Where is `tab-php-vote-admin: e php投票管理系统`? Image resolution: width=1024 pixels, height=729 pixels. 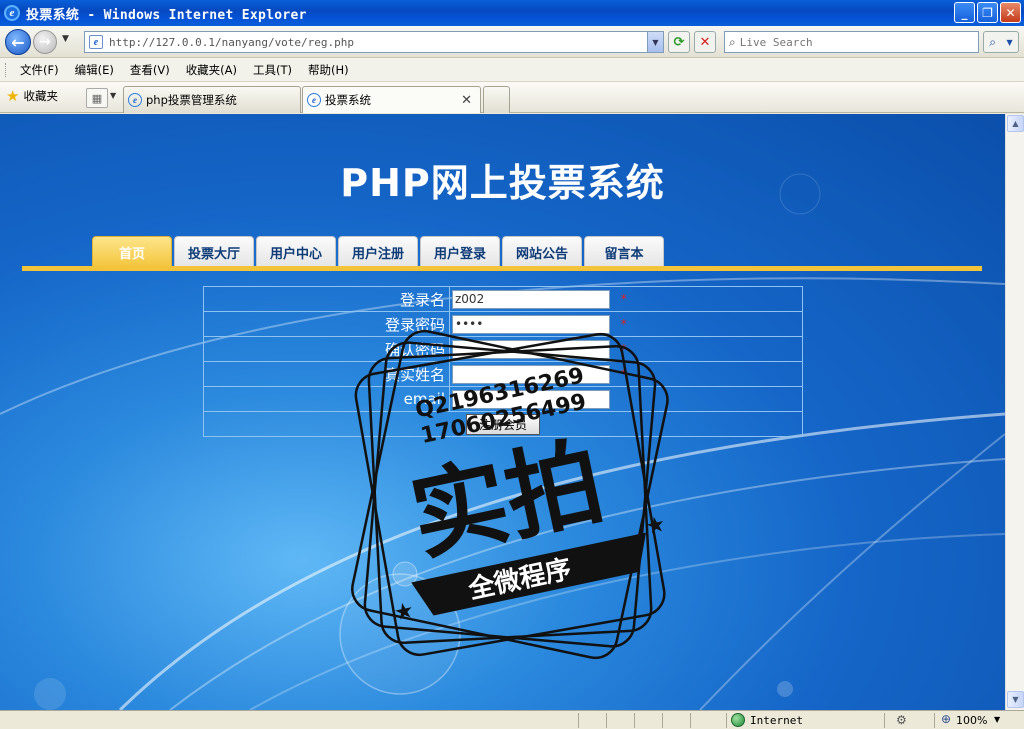 tab-php-vote-admin: e php投票管理系统 is located at coordinates (212, 99).